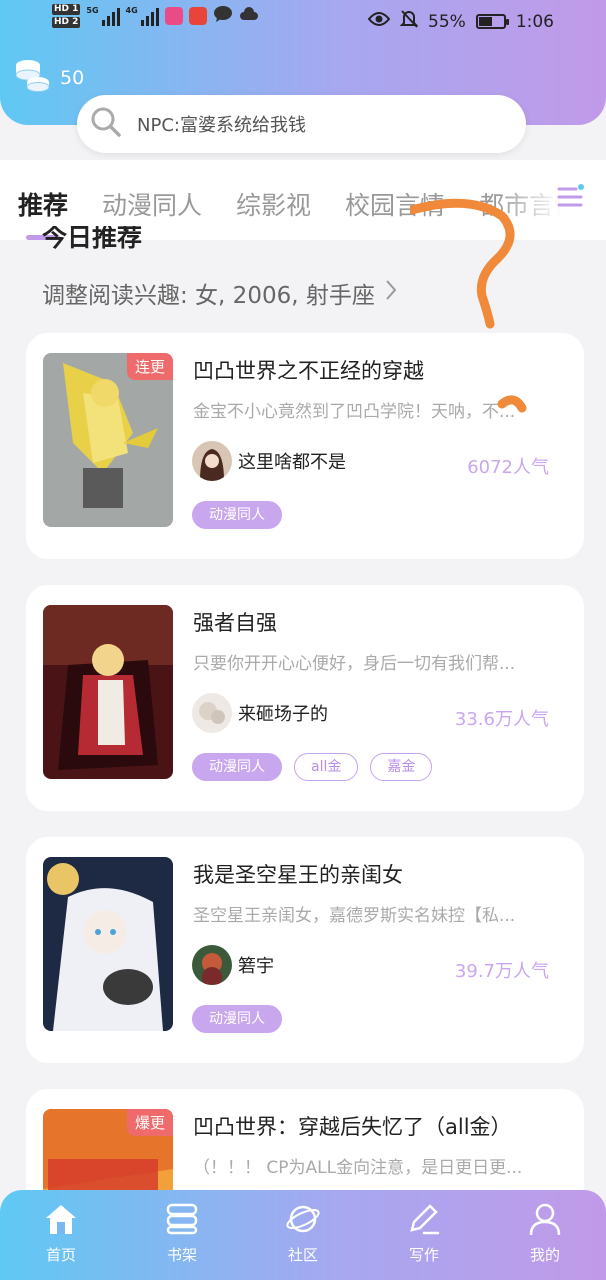 This screenshot has width=606, height=1280. I want to click on book-author: 这里啥都不是, so click(269, 461).